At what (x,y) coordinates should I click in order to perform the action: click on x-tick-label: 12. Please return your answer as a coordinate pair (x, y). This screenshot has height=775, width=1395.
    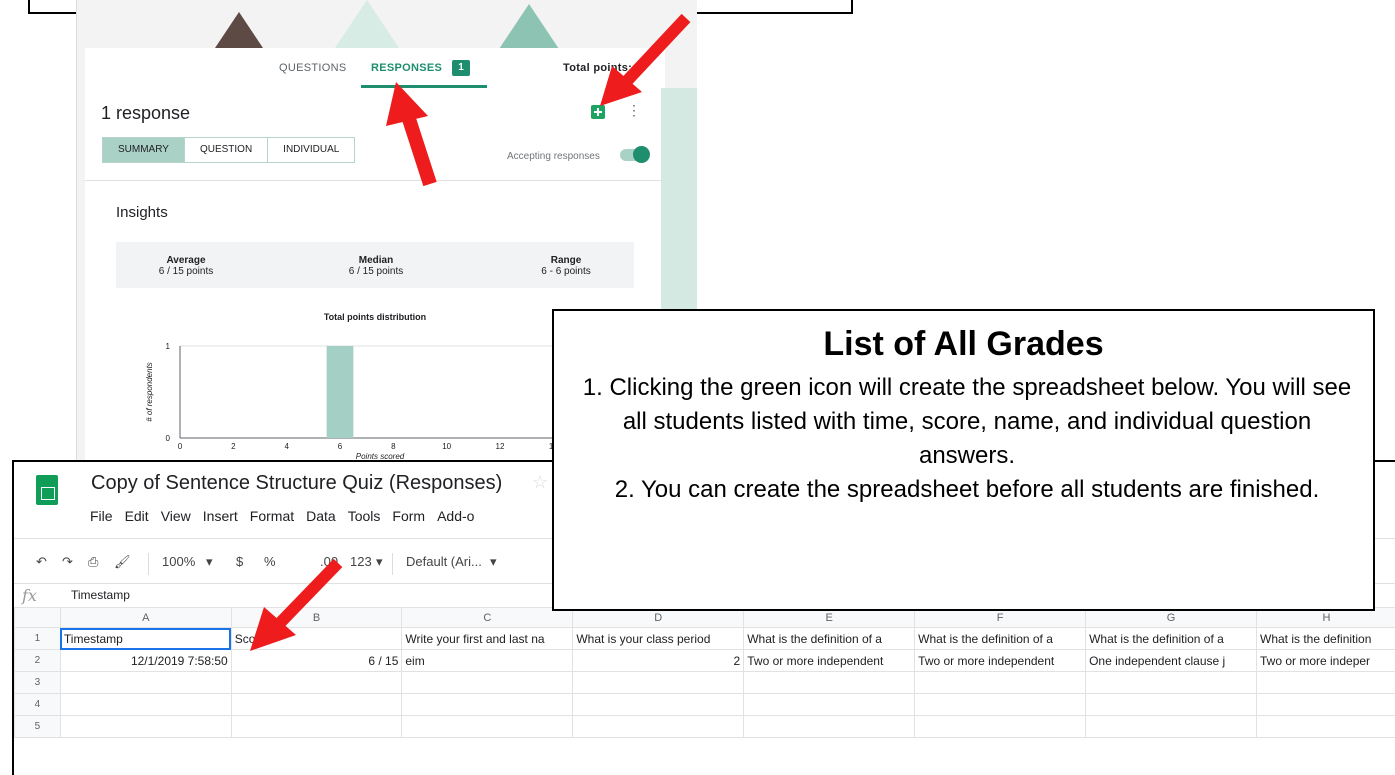
    Looking at the image, I should click on (500, 446).